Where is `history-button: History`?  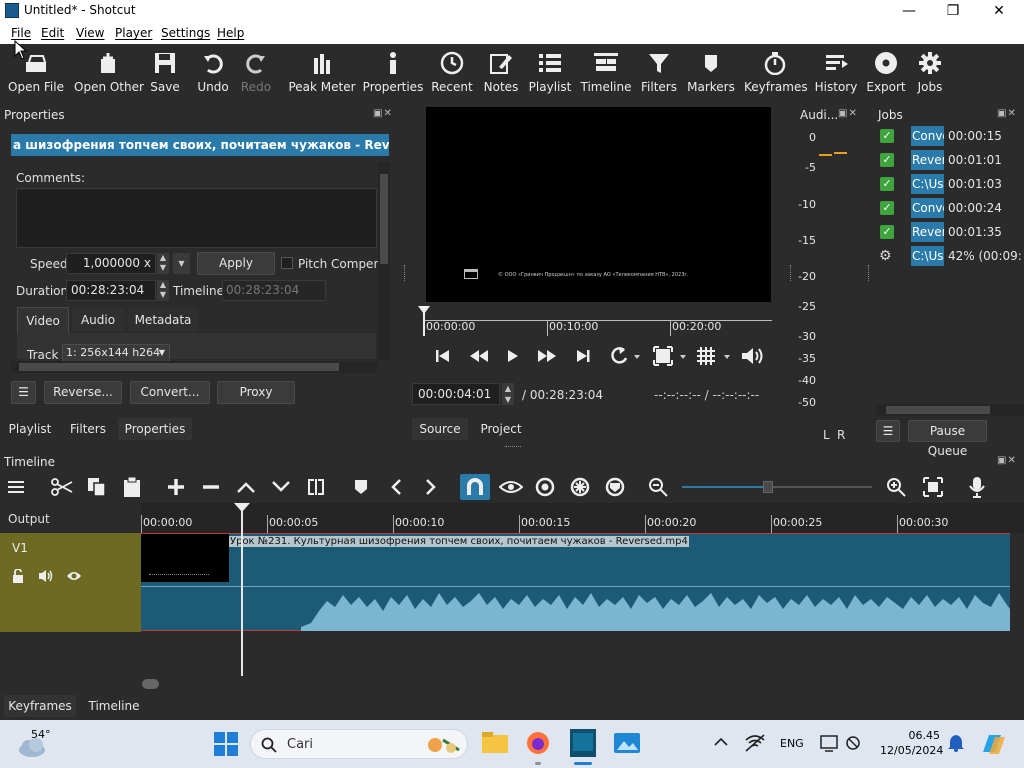
history-button: History is located at coordinates (836, 73).